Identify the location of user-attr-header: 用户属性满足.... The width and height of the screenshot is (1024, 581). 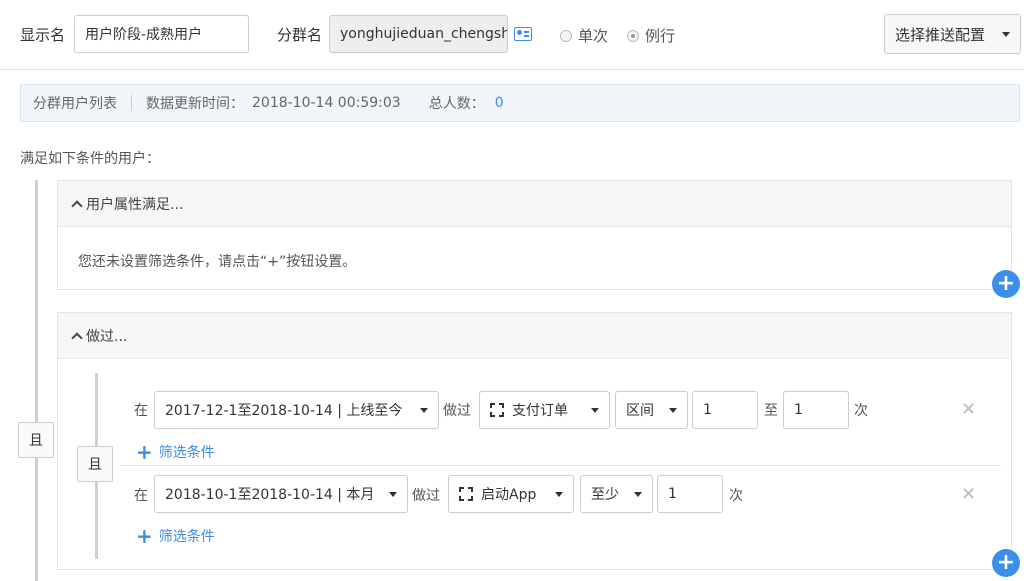
(534, 204).